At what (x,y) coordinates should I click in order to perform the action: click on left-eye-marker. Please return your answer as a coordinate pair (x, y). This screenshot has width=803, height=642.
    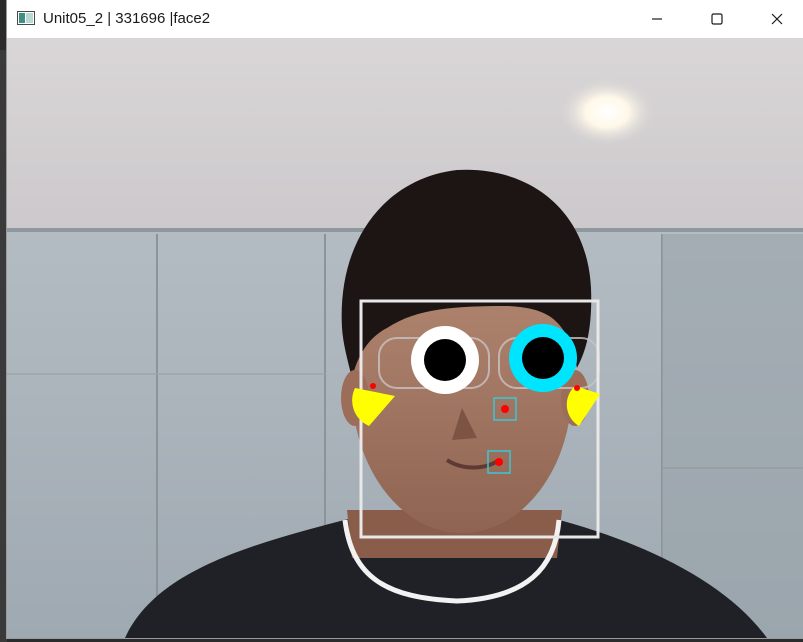
    Looking at the image, I should click on (445, 360).